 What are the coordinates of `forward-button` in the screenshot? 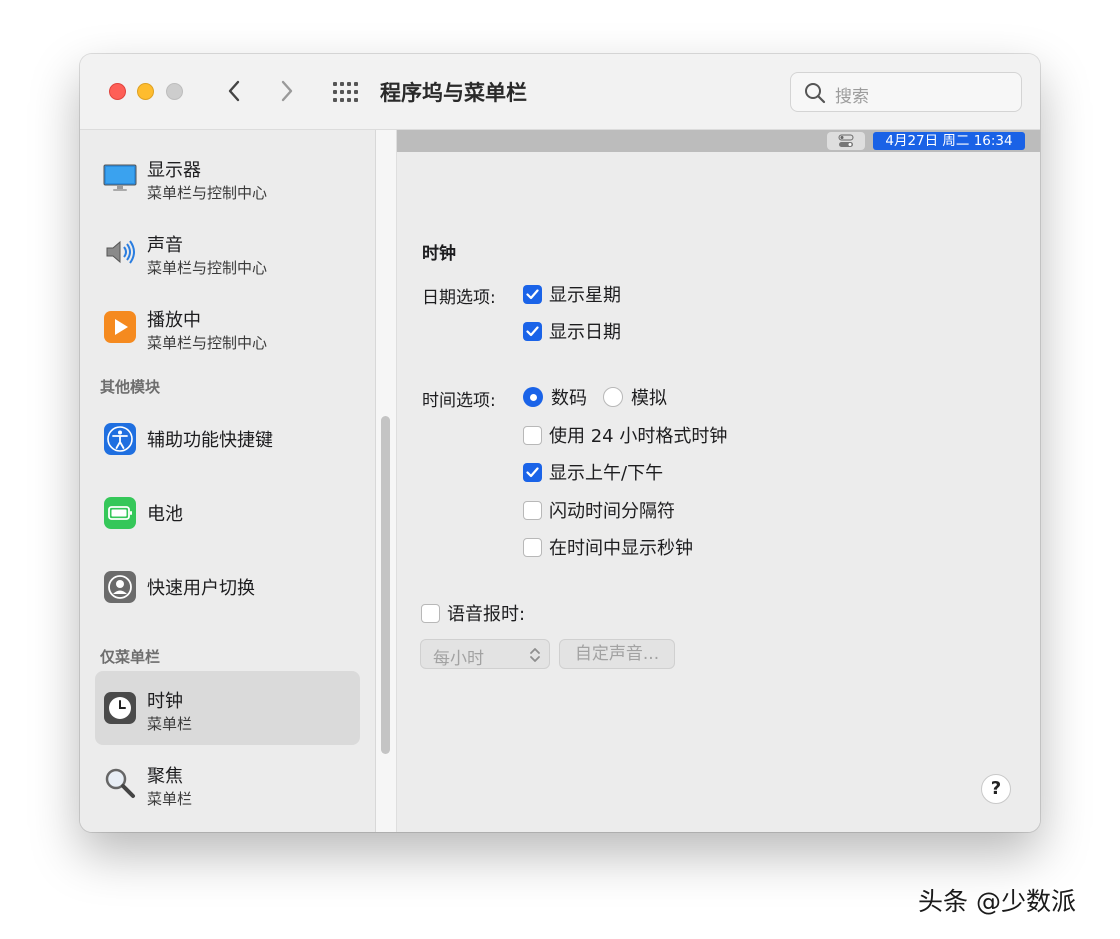 It's located at (287, 91).